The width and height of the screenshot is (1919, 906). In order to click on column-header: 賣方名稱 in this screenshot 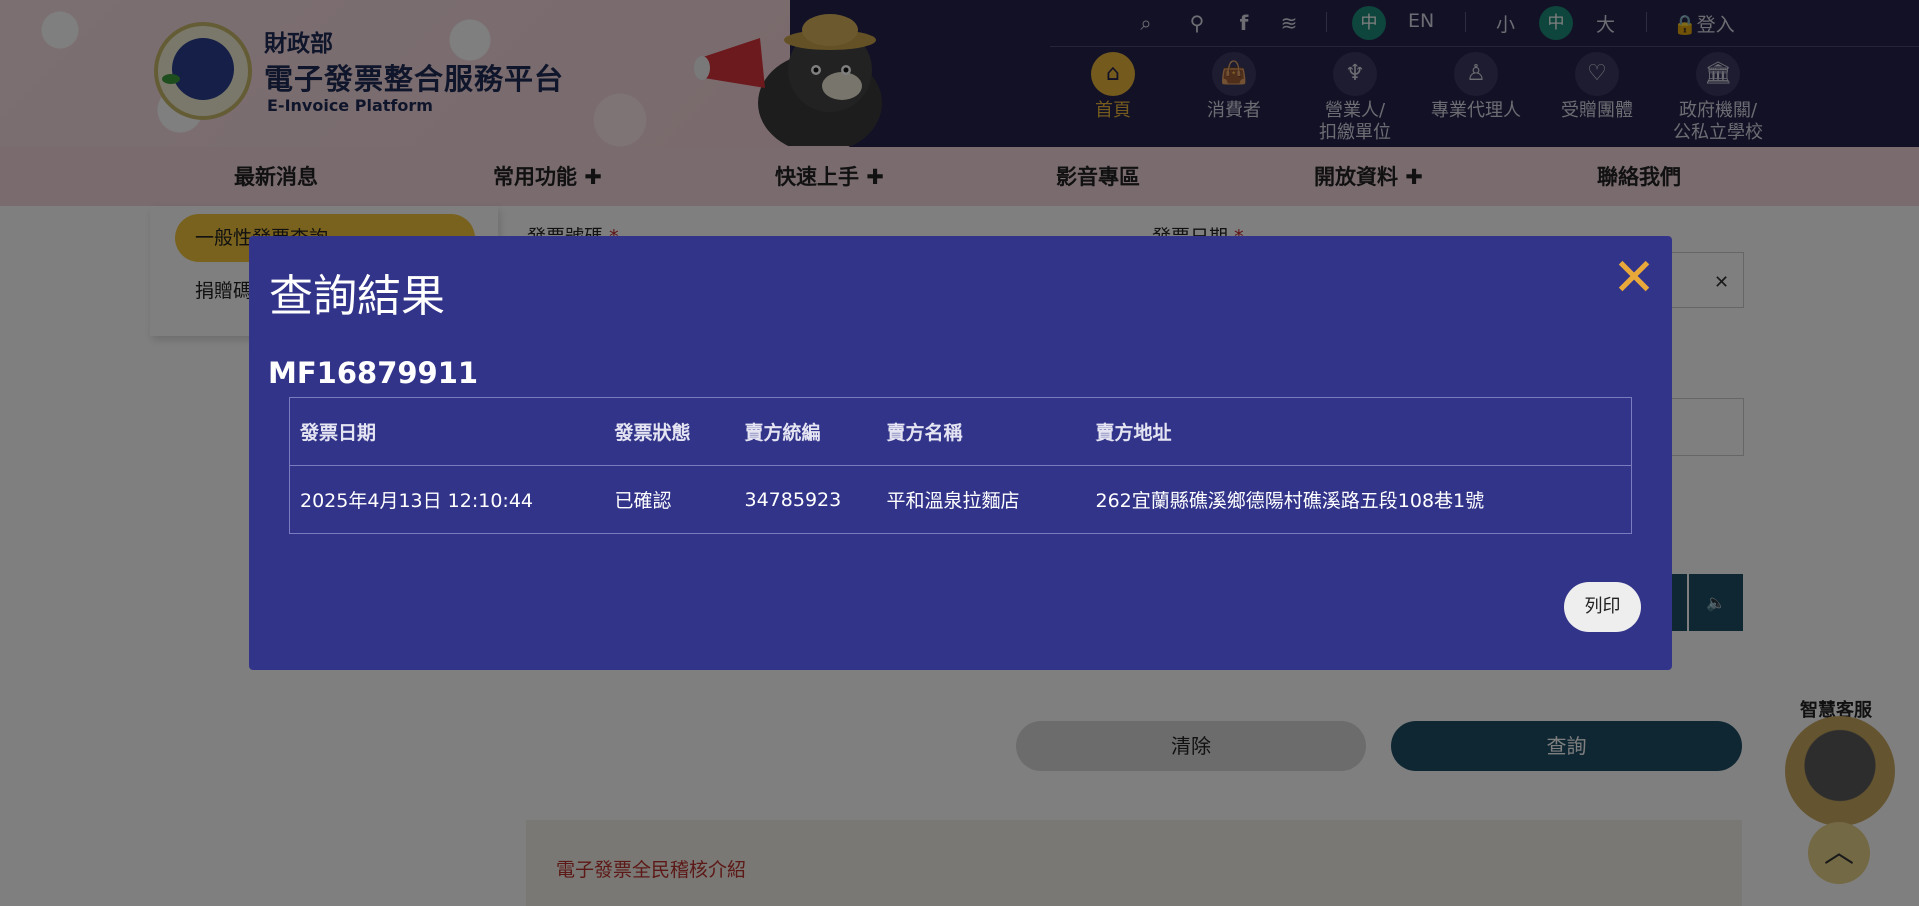, I will do `click(981, 431)`.